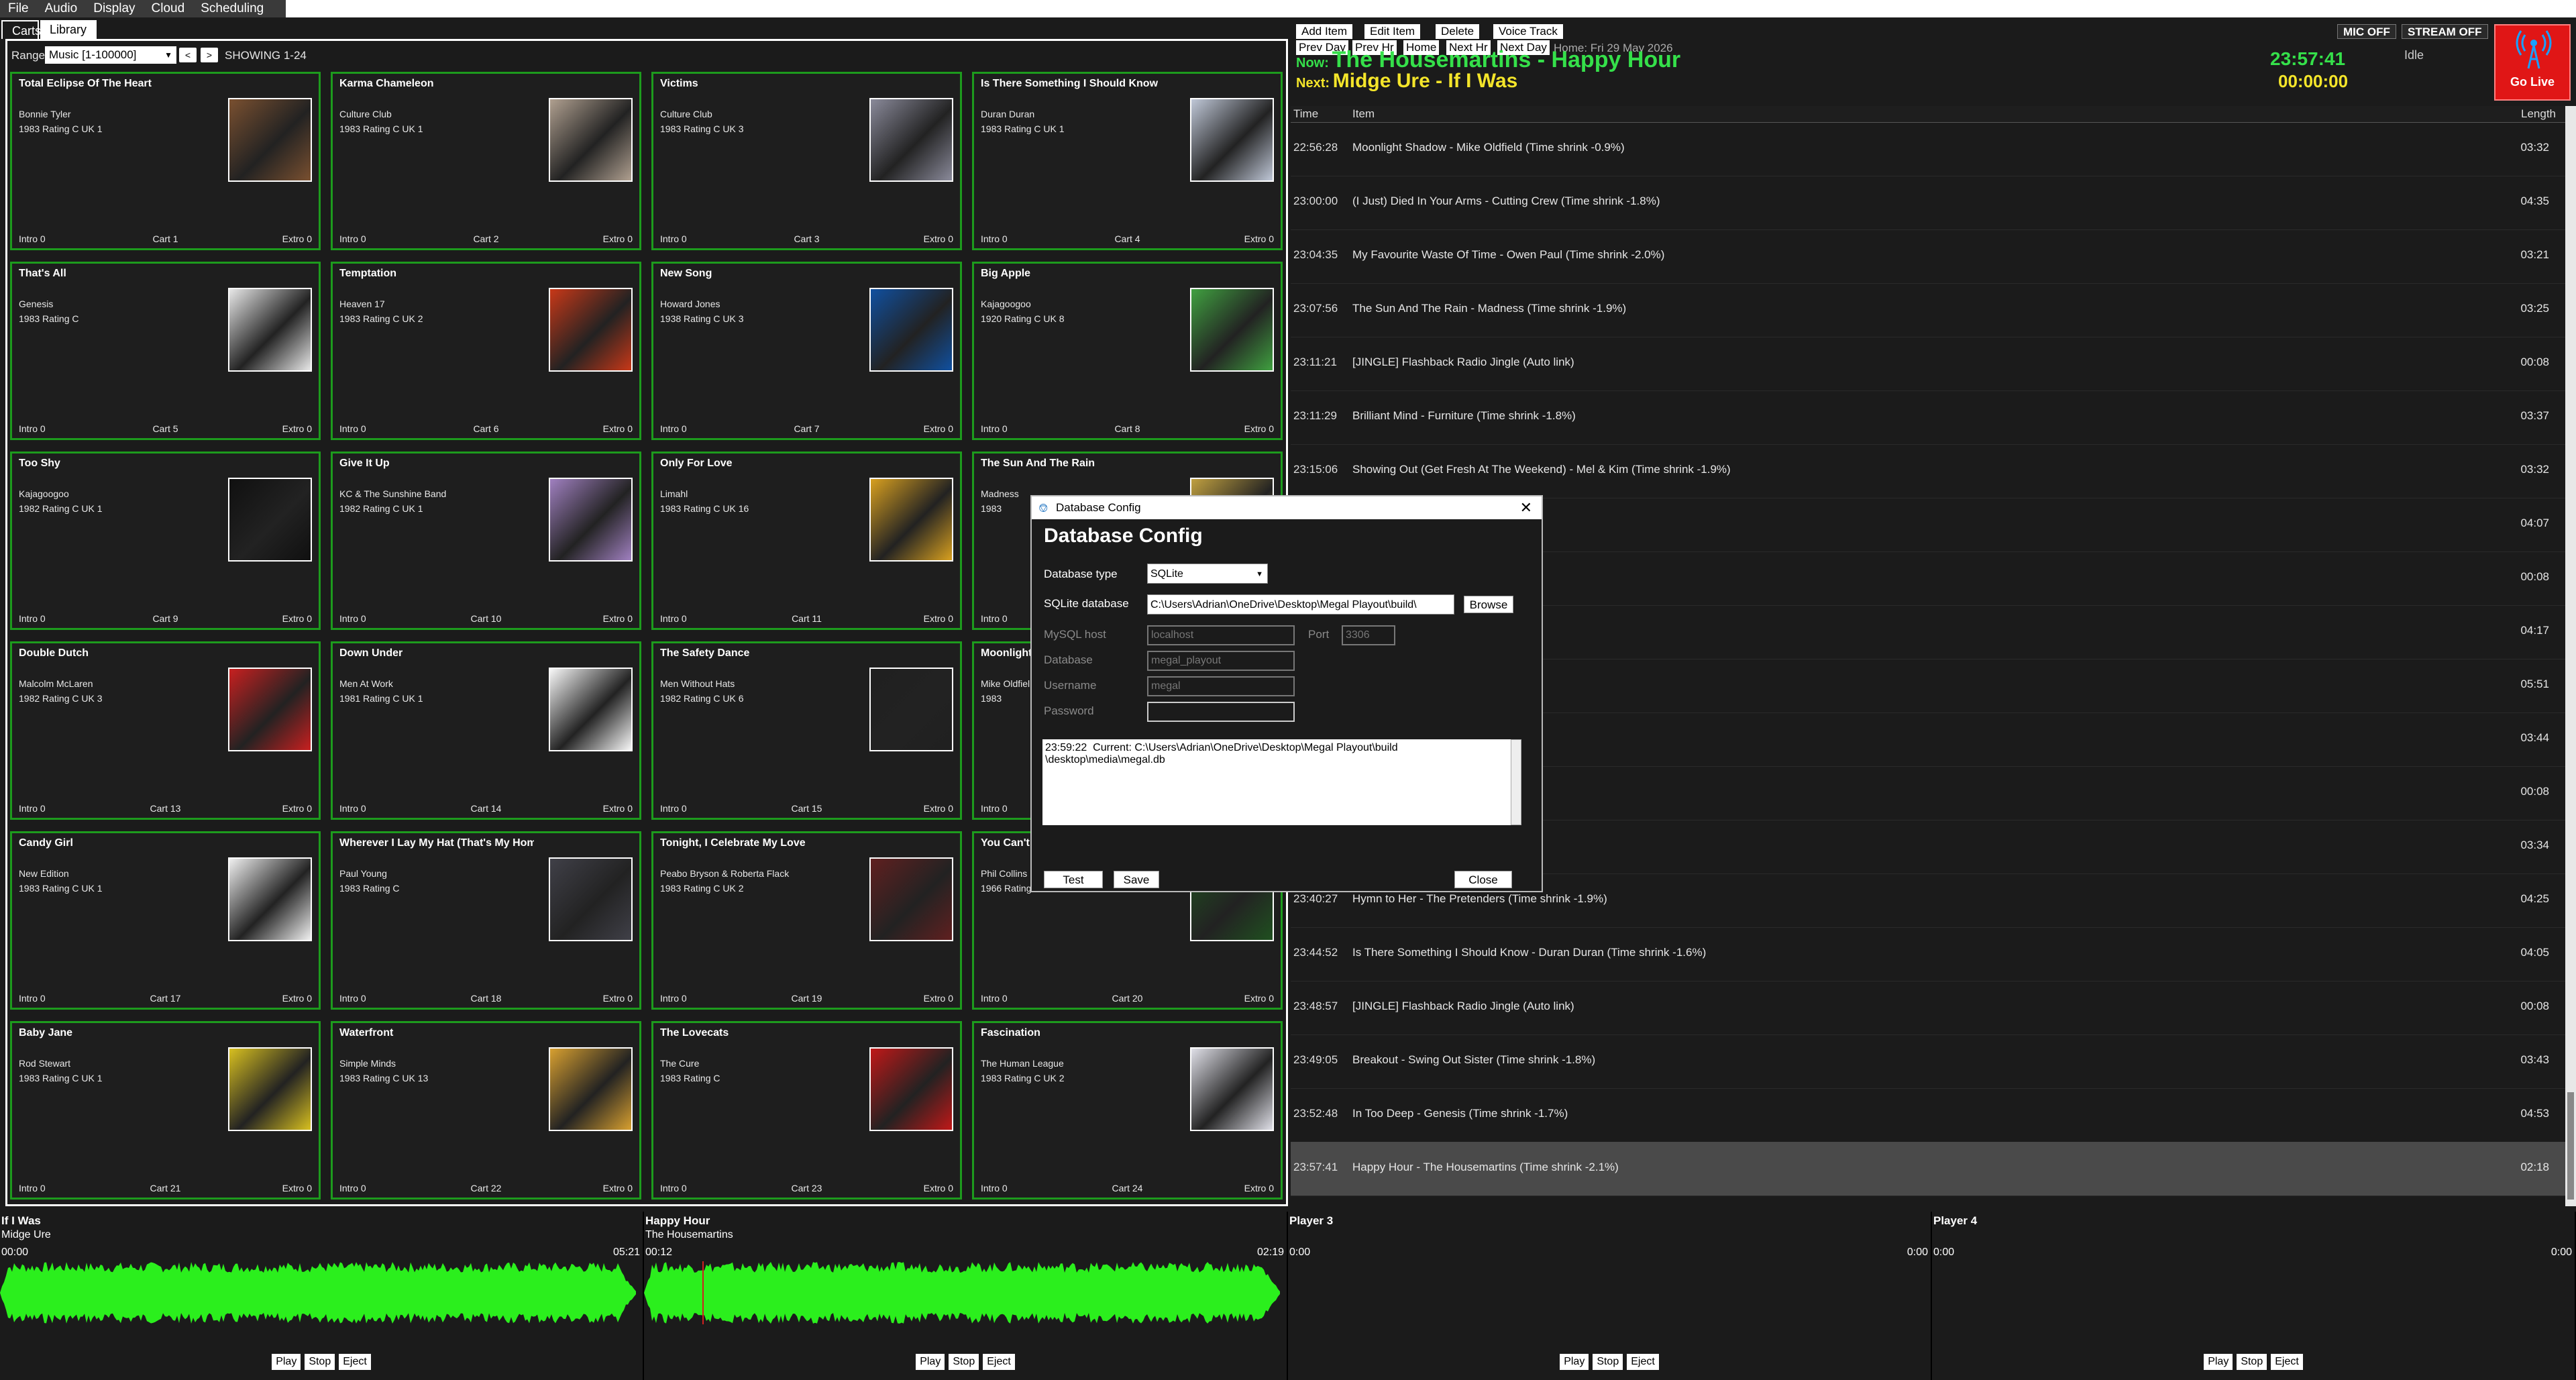  What do you see at coordinates (85, 83) in the screenshot?
I see `cart-title: Total Eclipse Of The Heart` at bounding box center [85, 83].